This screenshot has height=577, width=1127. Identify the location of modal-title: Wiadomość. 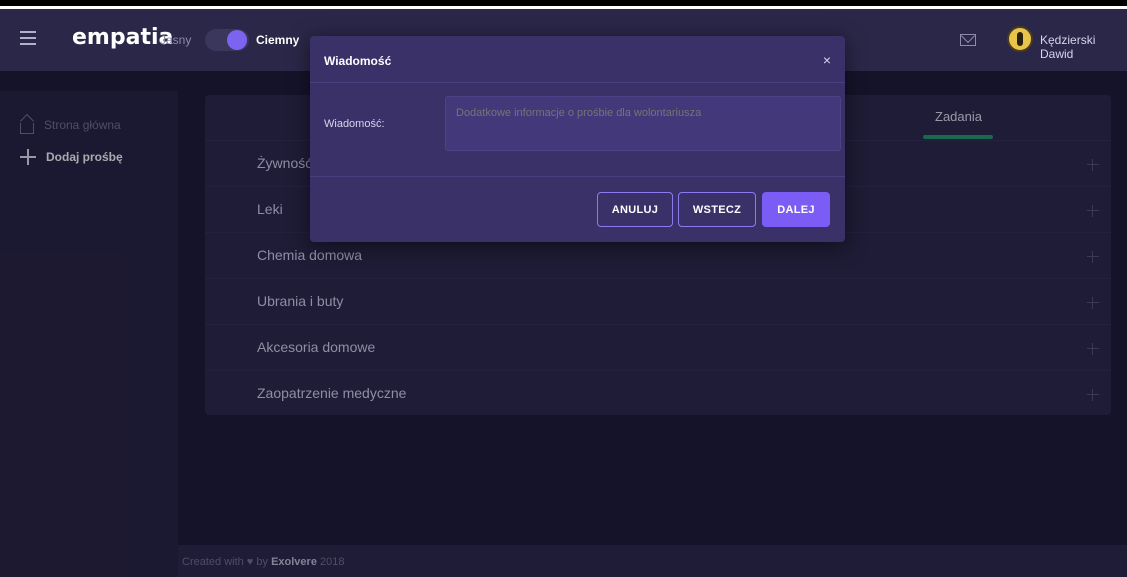
(358, 61).